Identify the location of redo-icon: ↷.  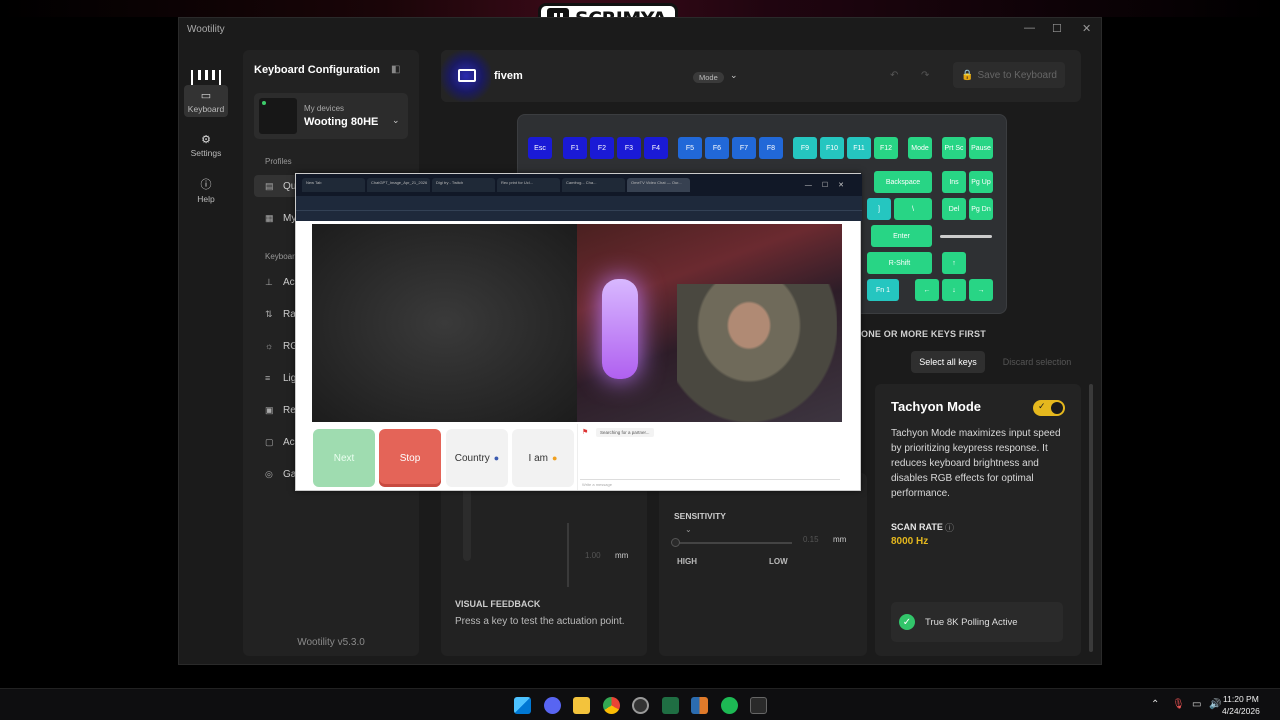
(925, 75).